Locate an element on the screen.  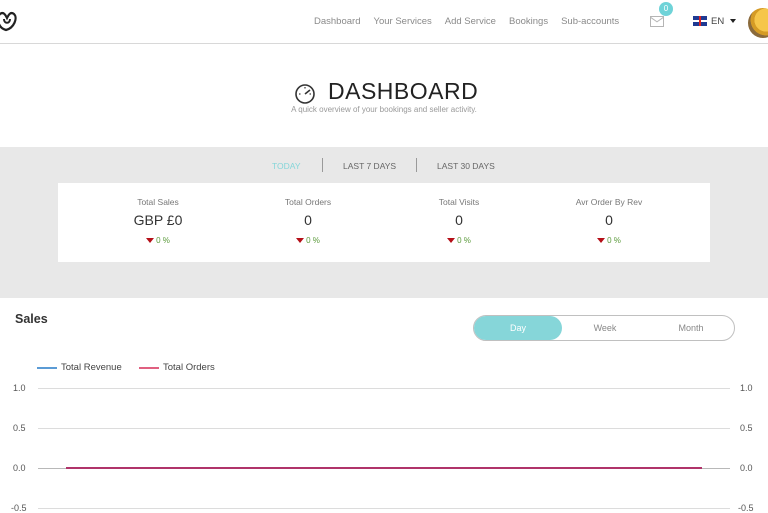
legend-total-revenue: Total Revenue is located at coordinates (91, 367).